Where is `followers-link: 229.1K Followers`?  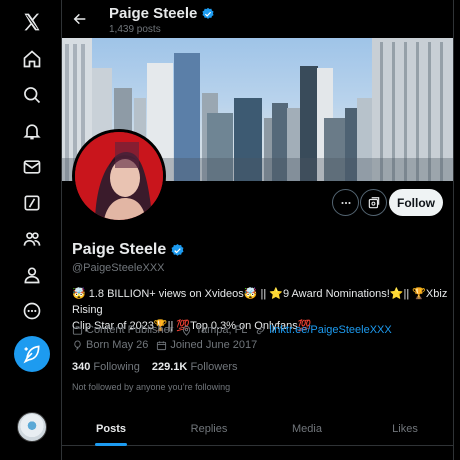 followers-link: 229.1K Followers is located at coordinates (195, 367).